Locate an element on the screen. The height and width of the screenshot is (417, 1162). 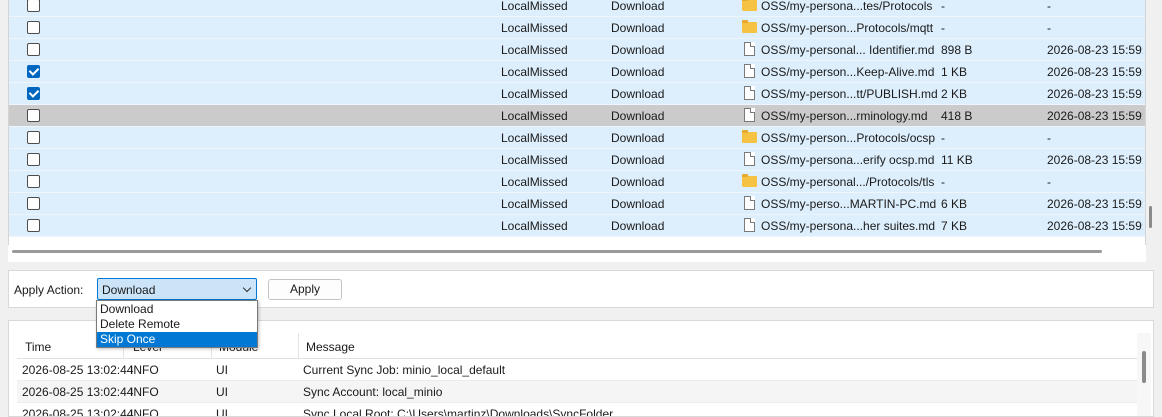
file-path: OSS/my-perso...MARTIN-PC.md is located at coordinates (849, 204).